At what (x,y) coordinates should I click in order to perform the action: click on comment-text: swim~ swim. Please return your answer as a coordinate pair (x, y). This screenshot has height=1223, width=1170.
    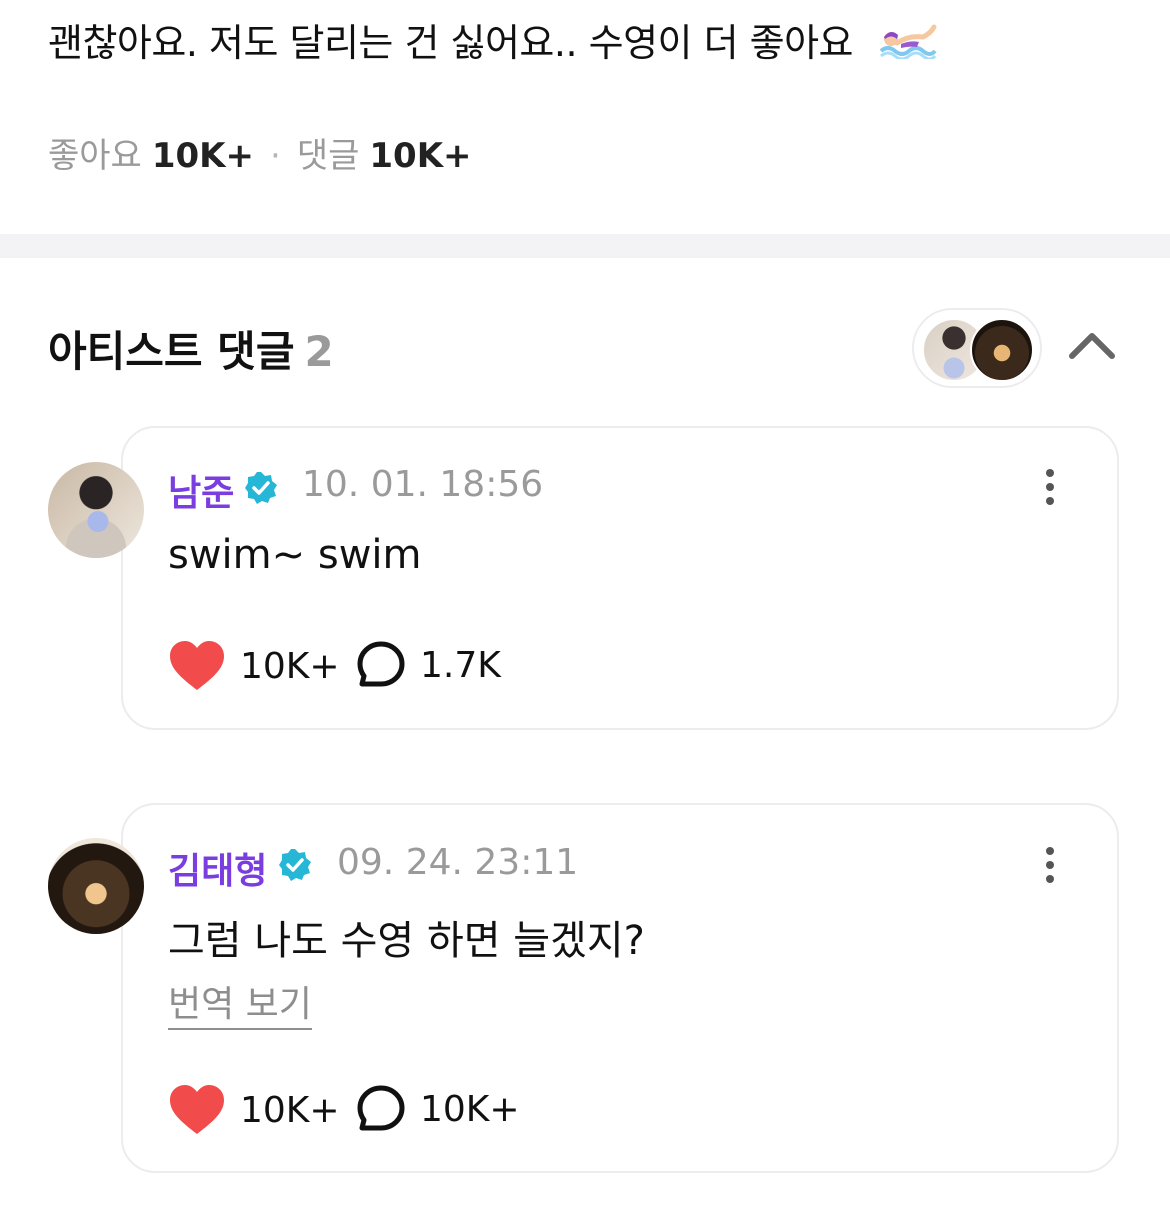
    Looking at the image, I should click on (295, 555).